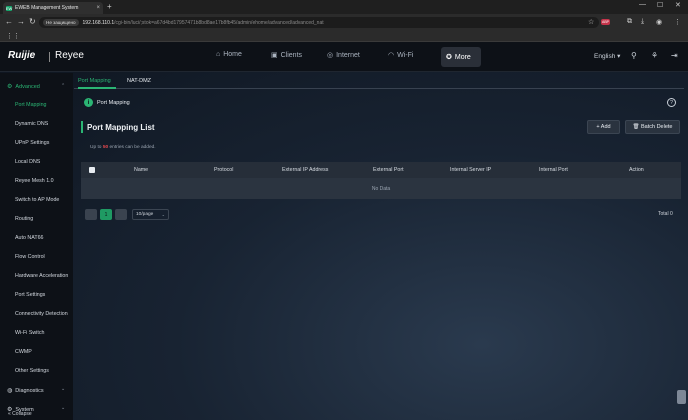  Describe the element at coordinates (69, 55) in the screenshot. I see `reyee-logo: Reyee` at that location.